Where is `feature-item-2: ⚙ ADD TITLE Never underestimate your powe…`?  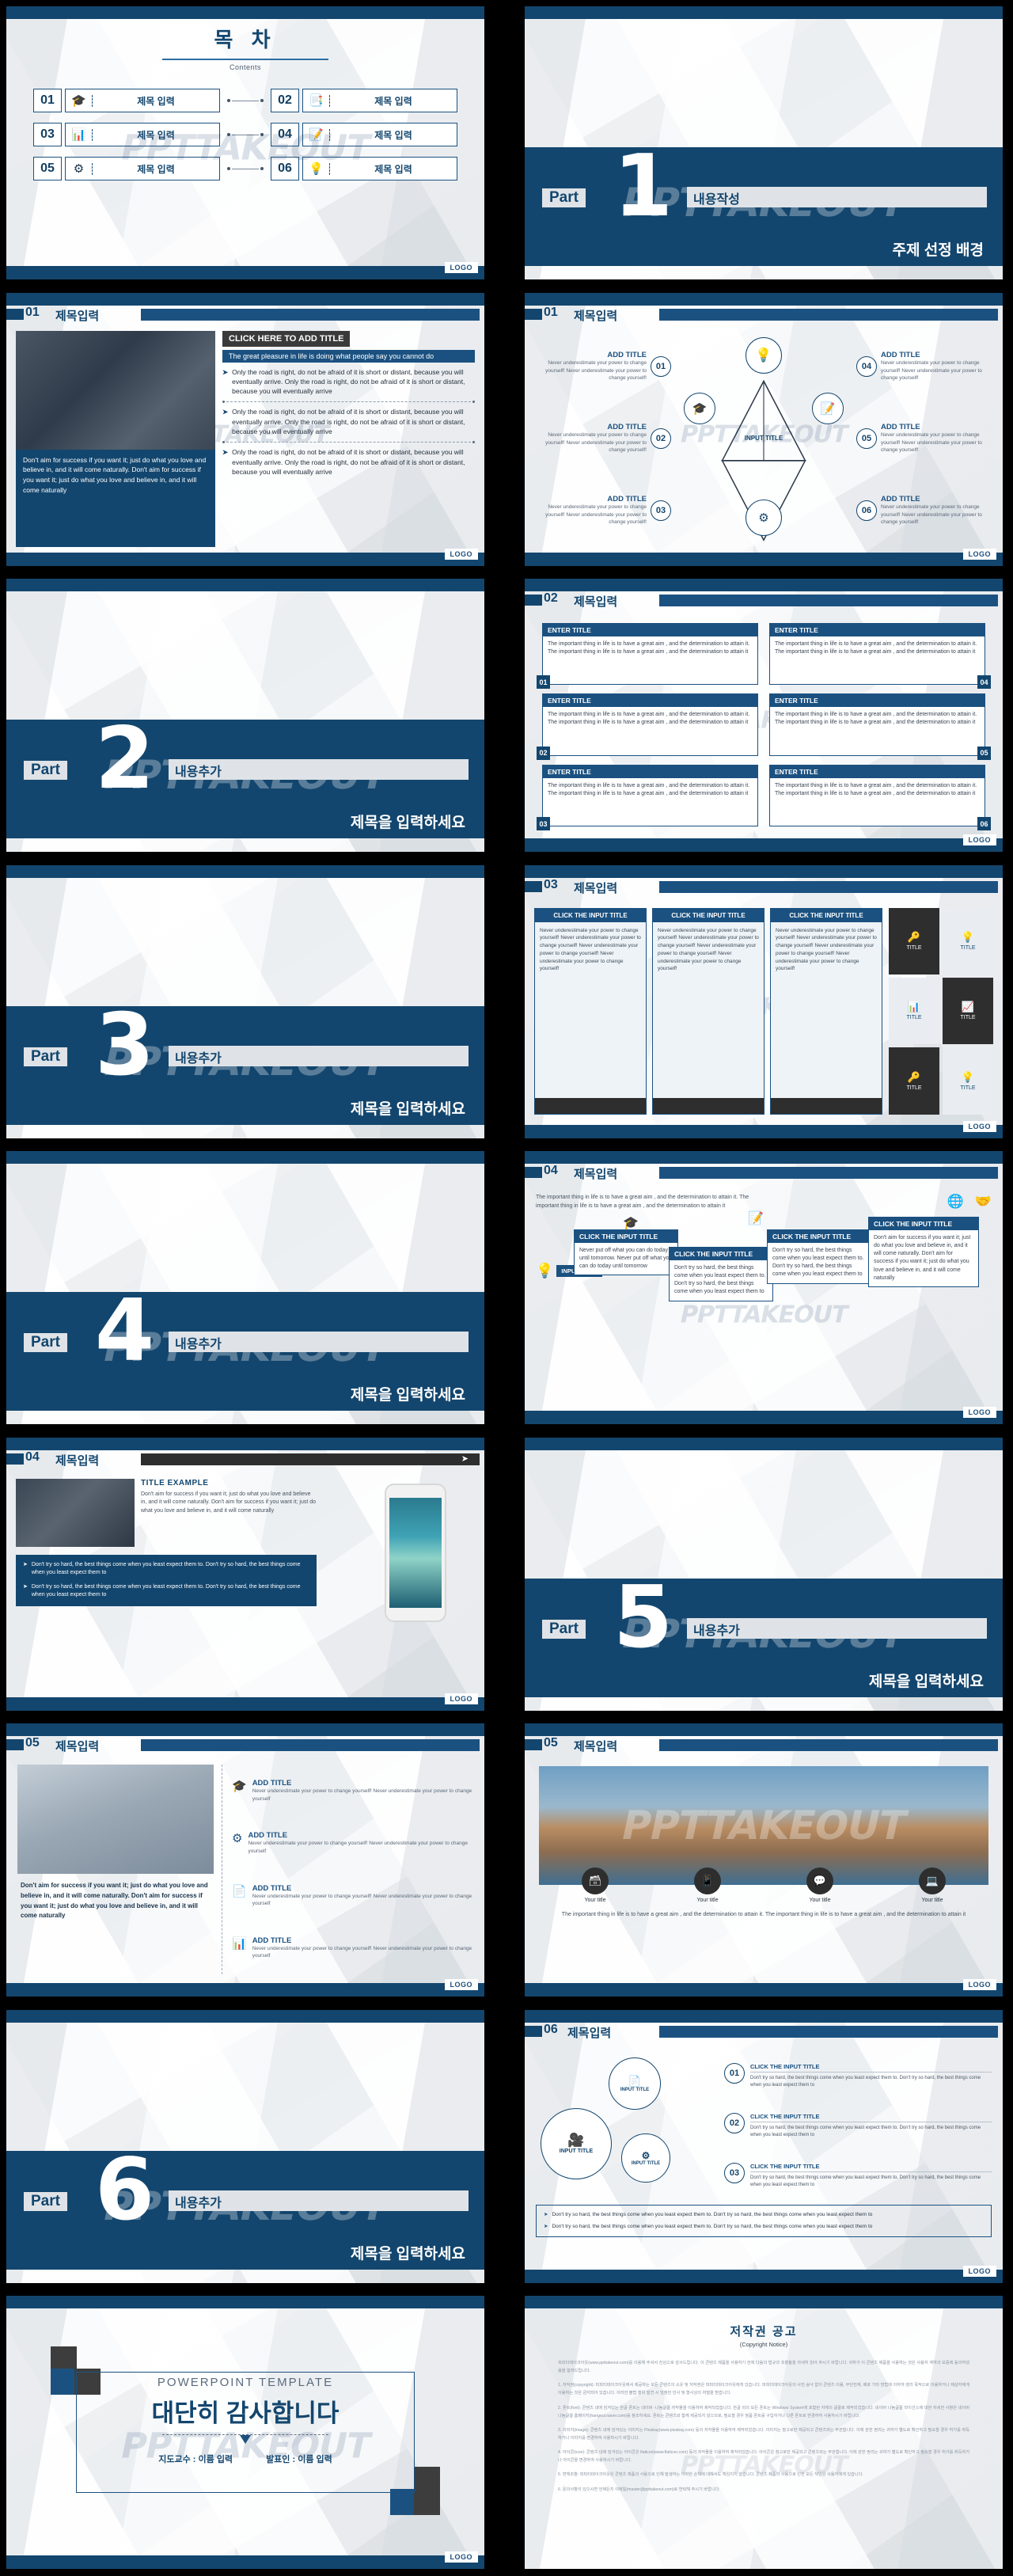
feature-item-2: ⚙ ADD TITLE Never underestimate your powe… is located at coordinates (352, 1843).